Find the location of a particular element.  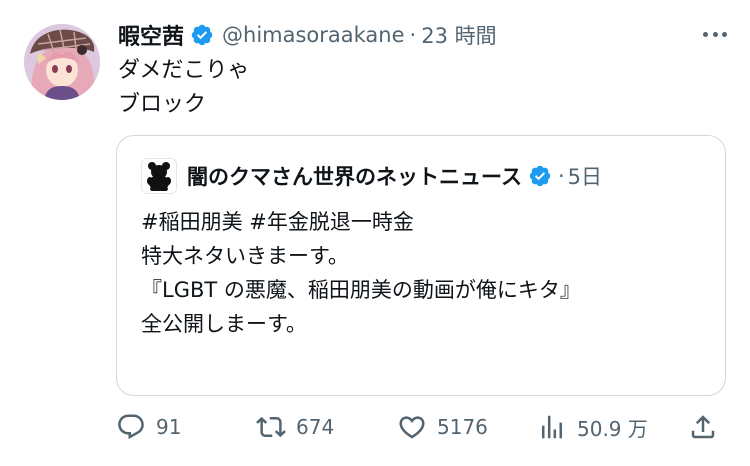

quoted-display-name: 闇のクマさん世界のネットニュース is located at coordinates (354, 176).